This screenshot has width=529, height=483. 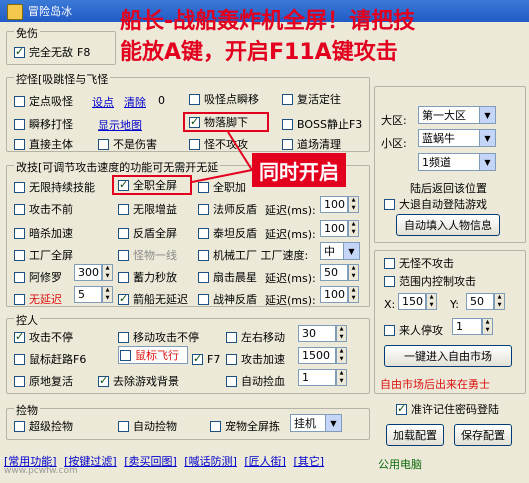 I want to click on asura-checkbox, so click(x=19, y=277).